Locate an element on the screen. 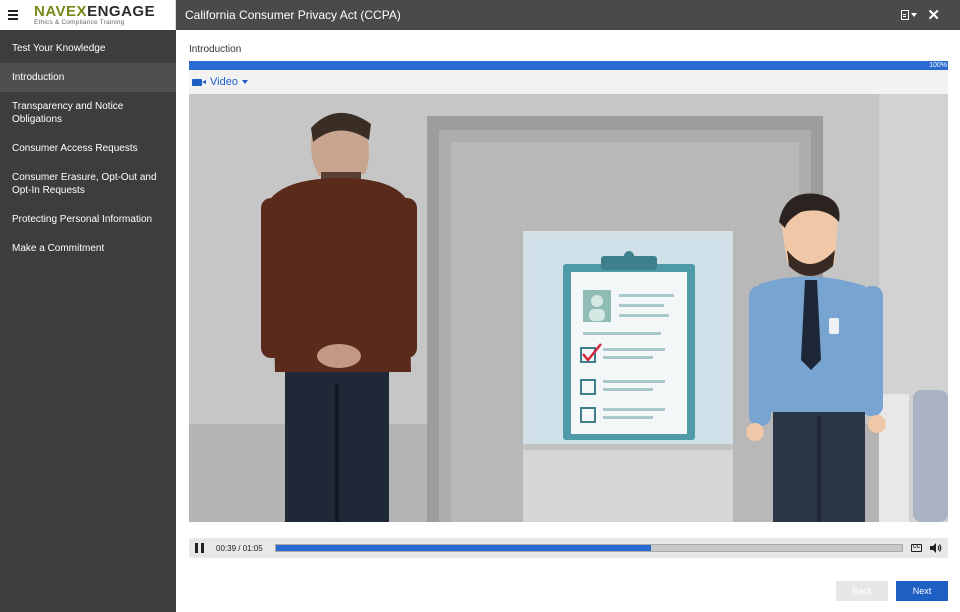 Image resolution: width=960 pixels, height=612 pixels. sidebar-item-test-your-knowledge: Test Your Knowledge is located at coordinates (88, 46).